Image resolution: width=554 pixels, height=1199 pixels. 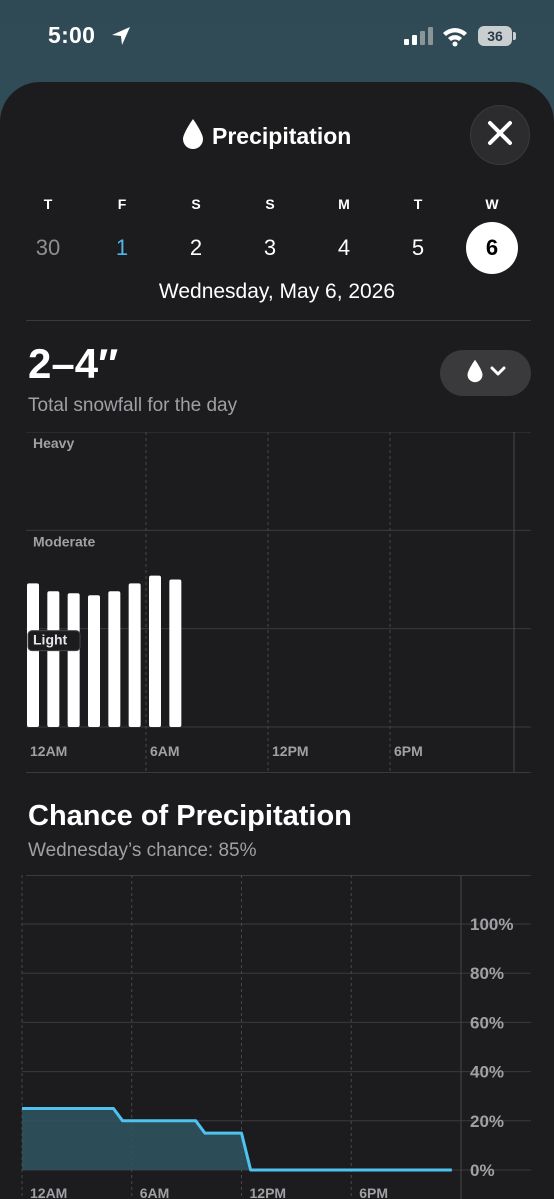 I want to click on chevron-down-icon, so click(x=498, y=373).